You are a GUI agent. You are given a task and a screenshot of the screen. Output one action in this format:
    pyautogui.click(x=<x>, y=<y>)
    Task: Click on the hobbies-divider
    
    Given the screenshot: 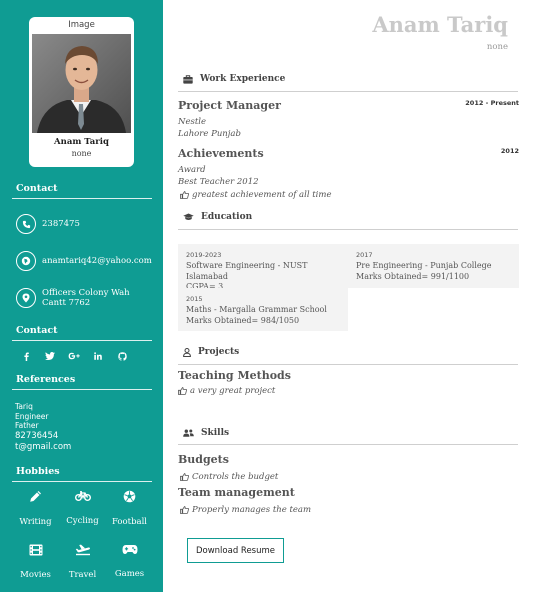 What is the action you would take?
    pyautogui.click(x=82, y=481)
    